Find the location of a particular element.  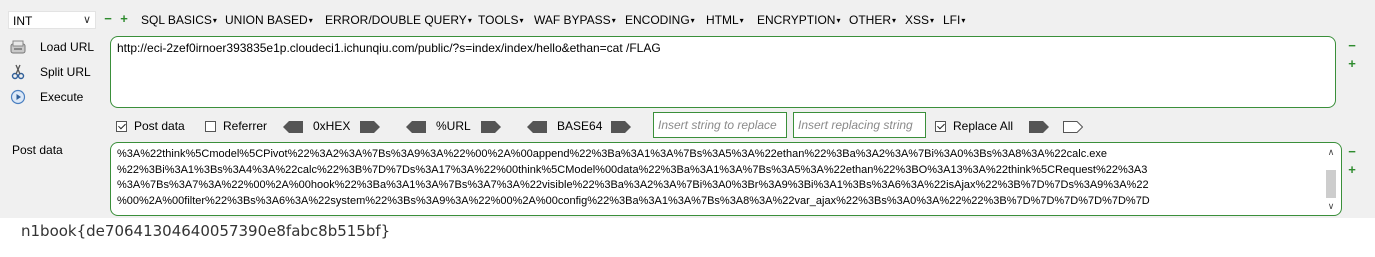

post-data-label: Post data is located at coordinates (37, 150).